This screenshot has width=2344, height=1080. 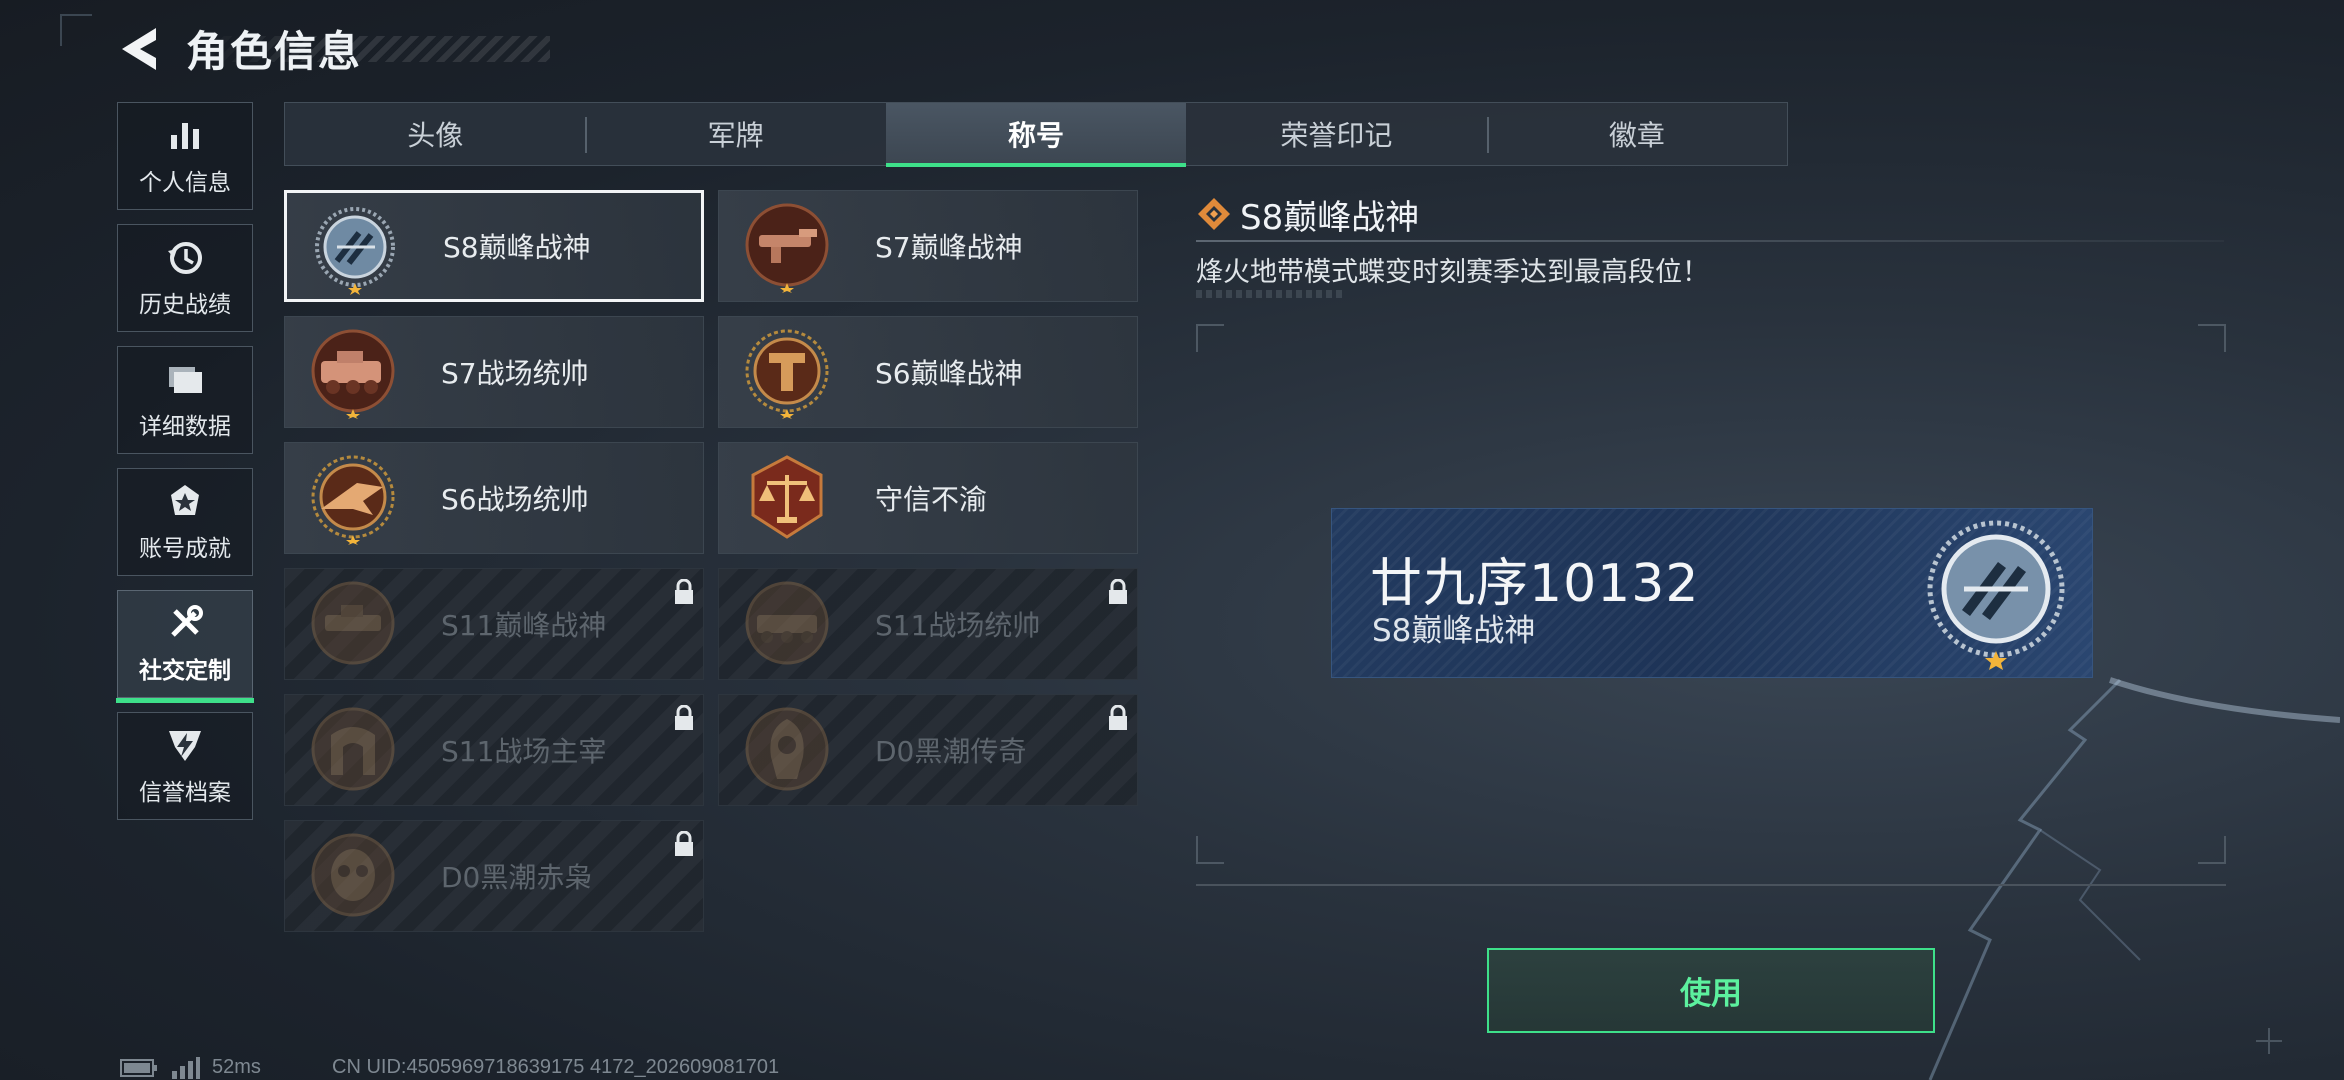 What do you see at coordinates (353, 500) in the screenshot?
I see `s6-commander-emblem-icon` at bounding box center [353, 500].